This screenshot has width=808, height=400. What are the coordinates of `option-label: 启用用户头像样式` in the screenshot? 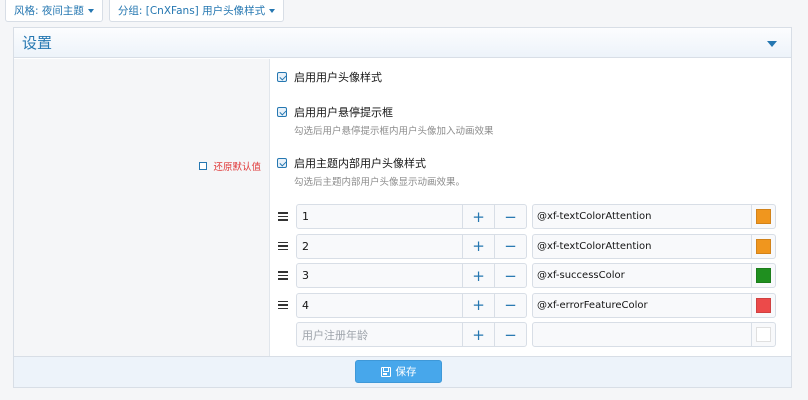 It's located at (338, 77).